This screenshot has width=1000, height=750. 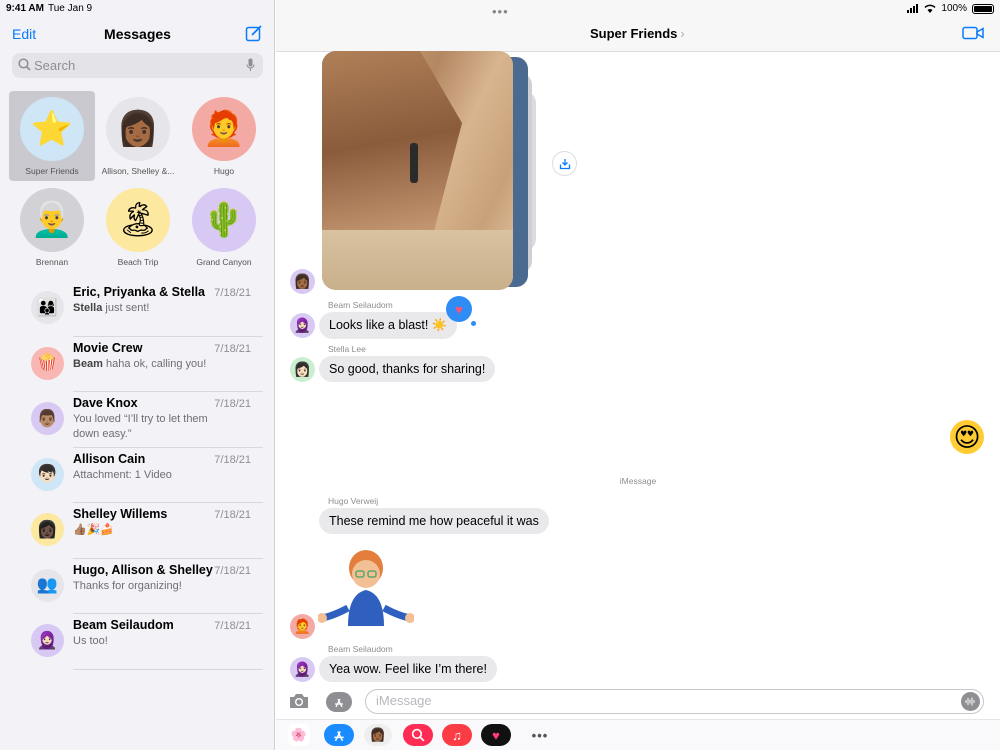 I want to click on pinned-hugo: 🧑‍🦰 Hugo, so click(x=224, y=136).